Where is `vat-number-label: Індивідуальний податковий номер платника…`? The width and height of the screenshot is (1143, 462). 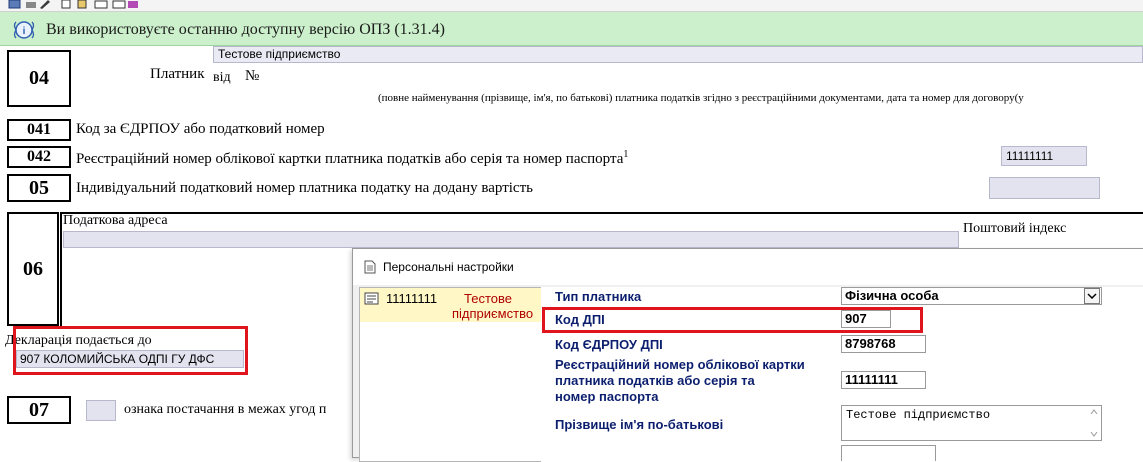 vat-number-label: Індивідуальний податковий номер платника… is located at coordinates (304, 188).